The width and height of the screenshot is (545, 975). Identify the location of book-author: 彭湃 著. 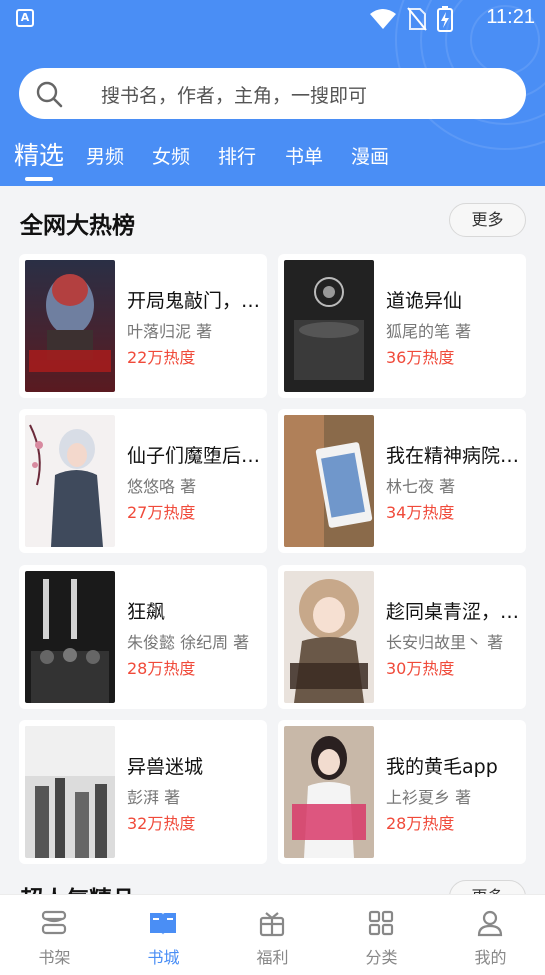
(154, 797).